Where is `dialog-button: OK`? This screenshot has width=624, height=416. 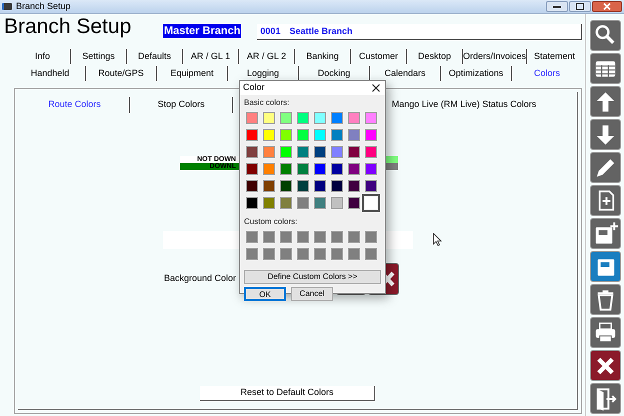
dialog-button: OK is located at coordinates (265, 293).